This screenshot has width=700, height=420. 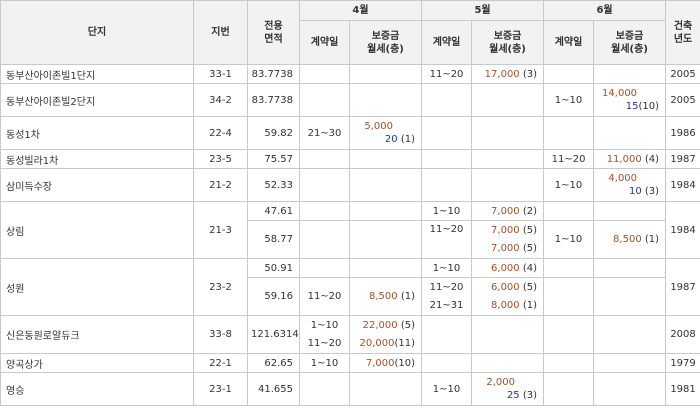 I want to click on header-m6-deposit-rent: 보증금 월세(층), so click(x=630, y=42).